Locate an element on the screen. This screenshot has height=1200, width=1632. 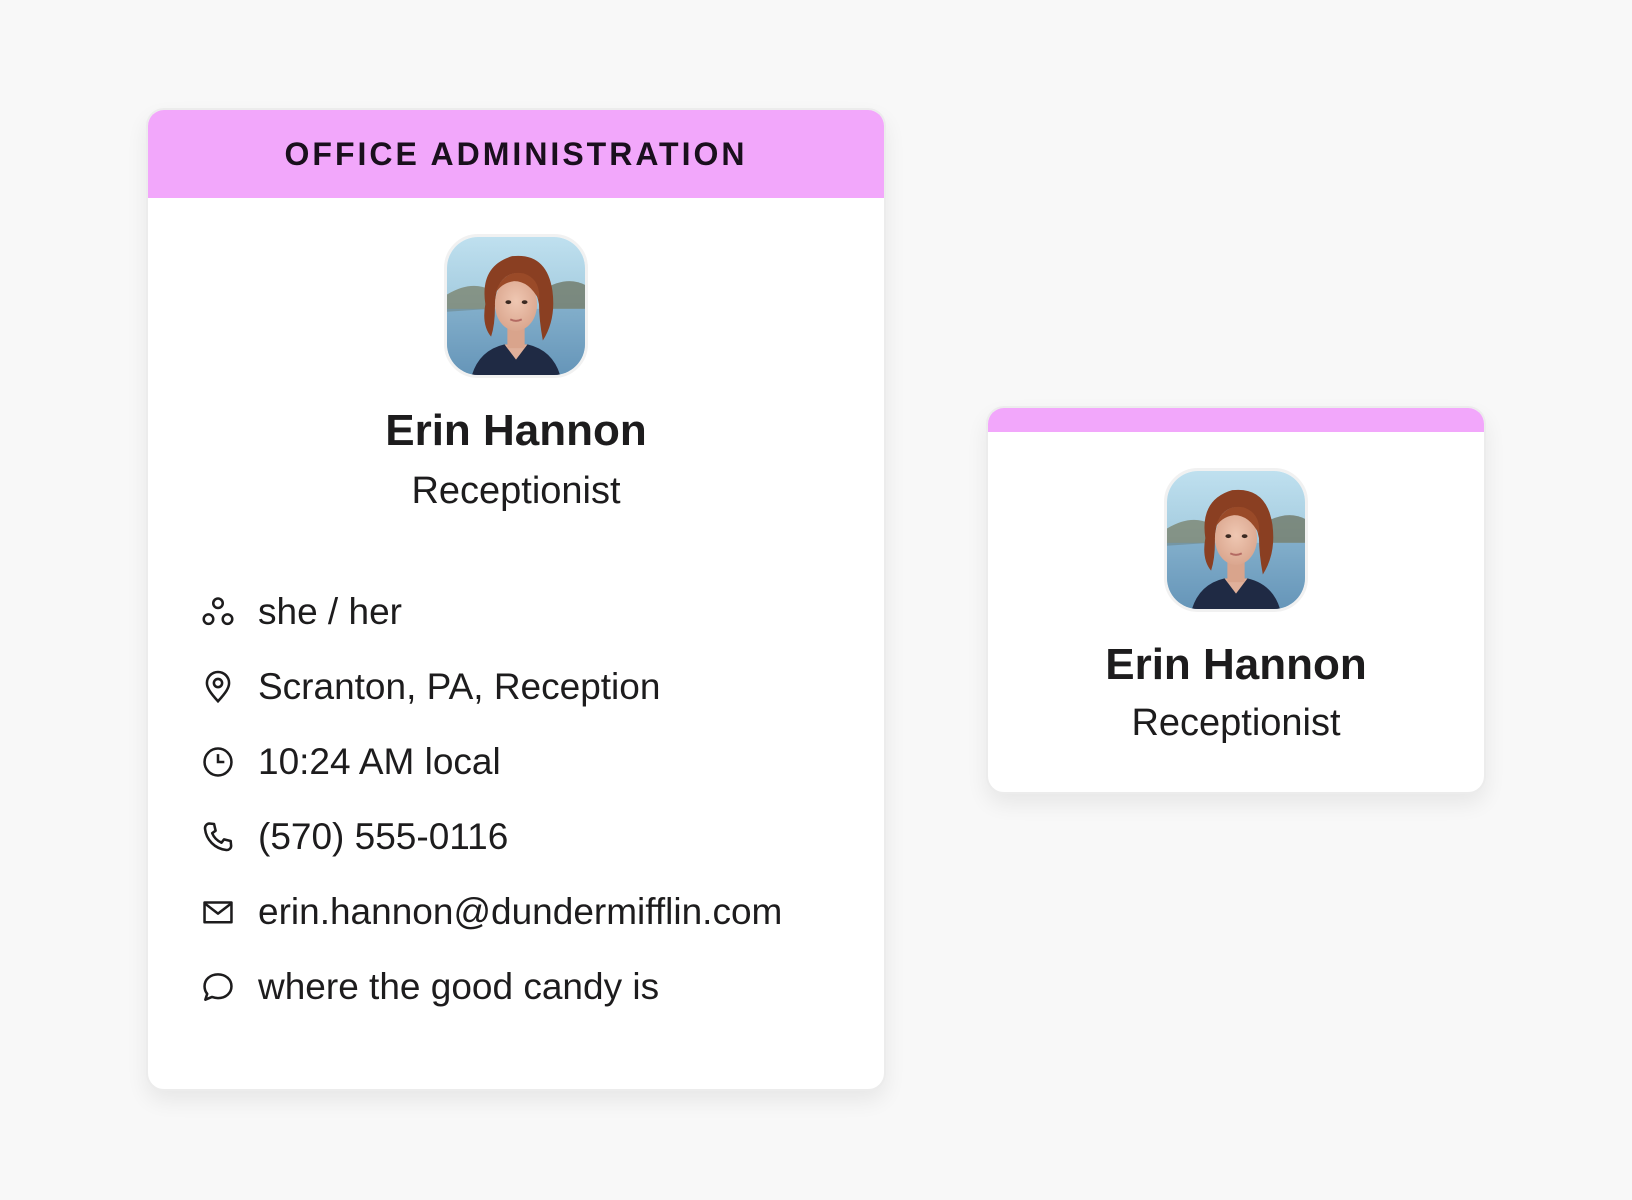
accent-bar is located at coordinates (1236, 420).